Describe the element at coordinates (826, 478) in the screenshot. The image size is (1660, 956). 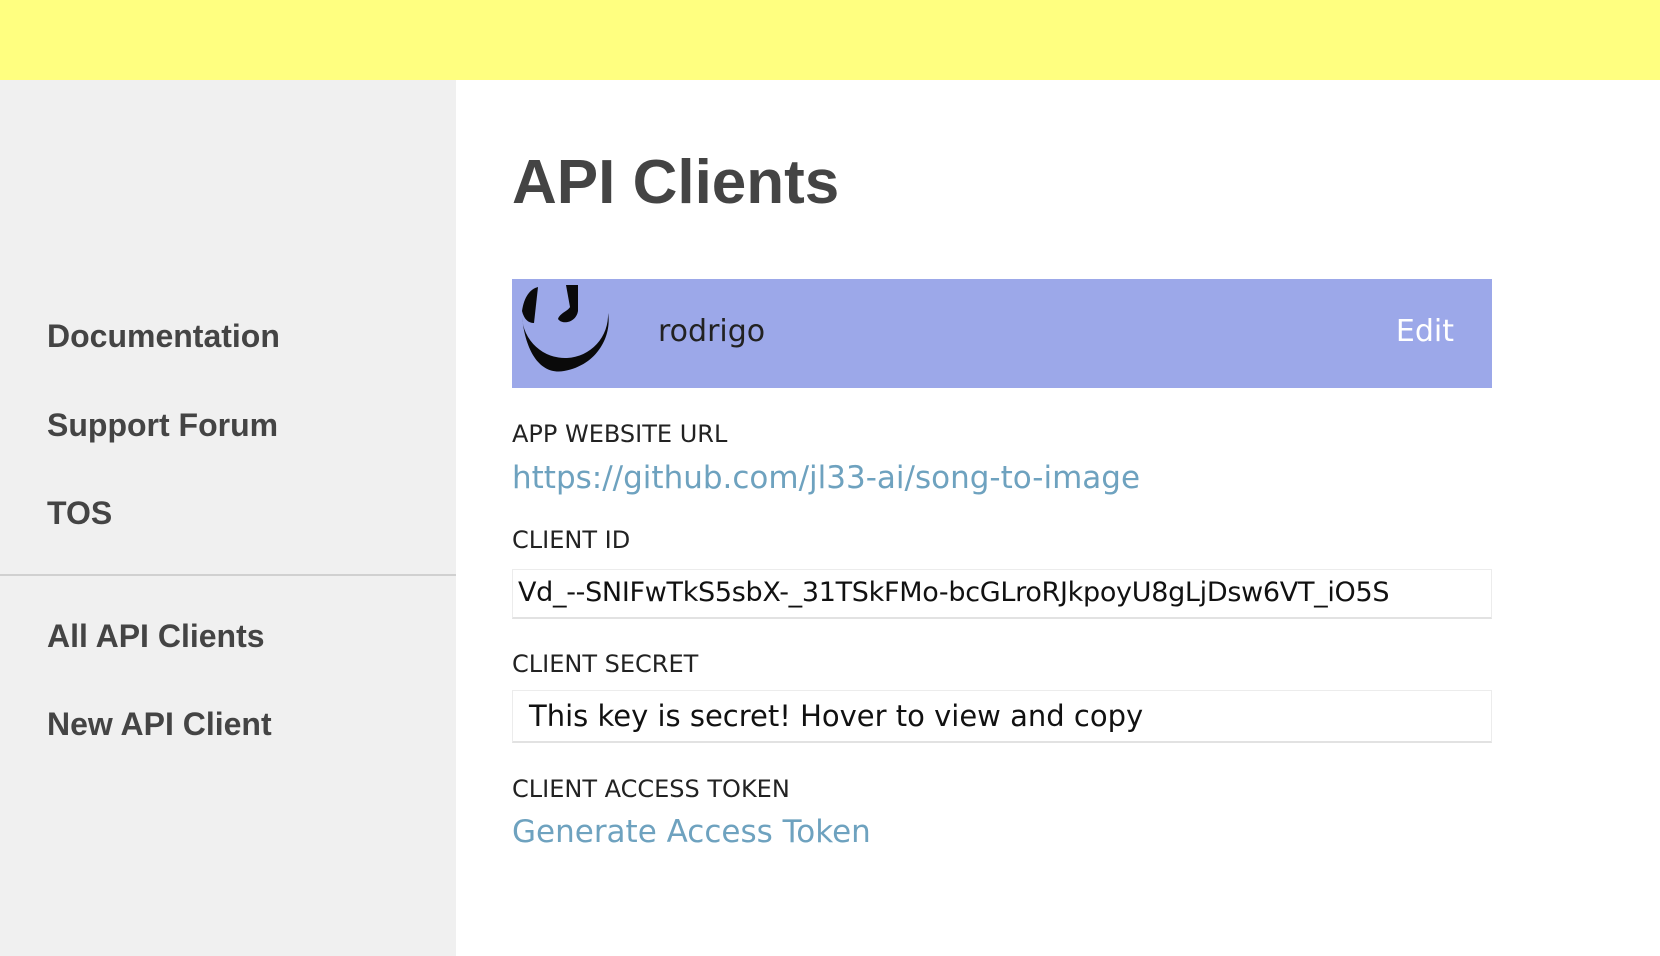
I see `app-website-url-link: https://github.com/jl33-ai/song-to-image` at that location.